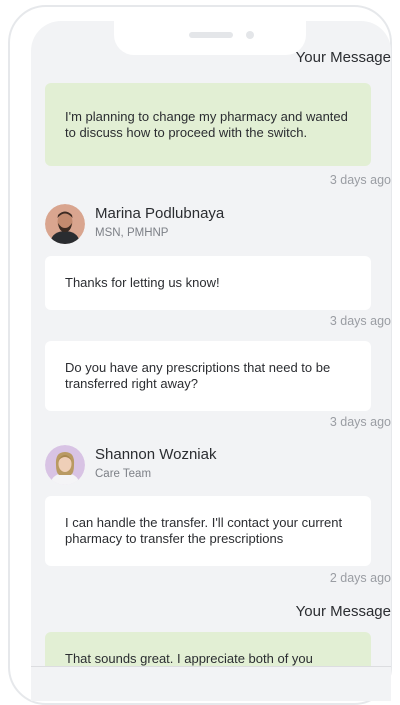 The height and width of the screenshot is (705, 400). I want to click on phone-notch, so click(210, 38).